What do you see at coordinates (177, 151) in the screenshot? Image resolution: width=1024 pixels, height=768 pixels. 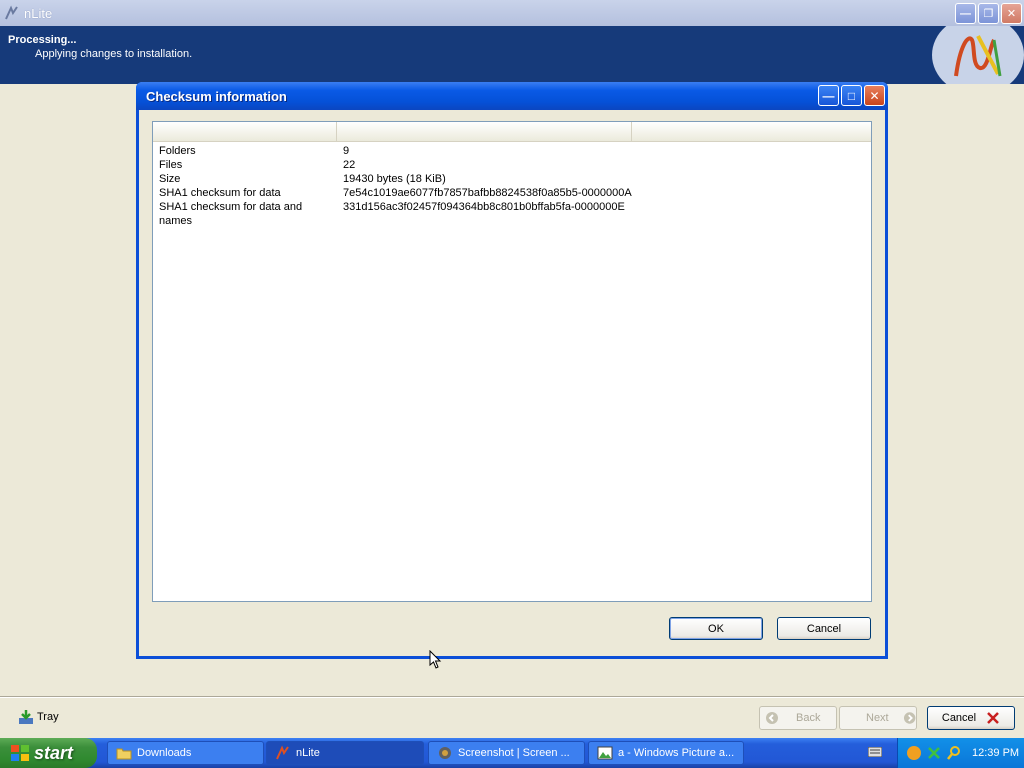 I see `row-label: Folders` at bounding box center [177, 151].